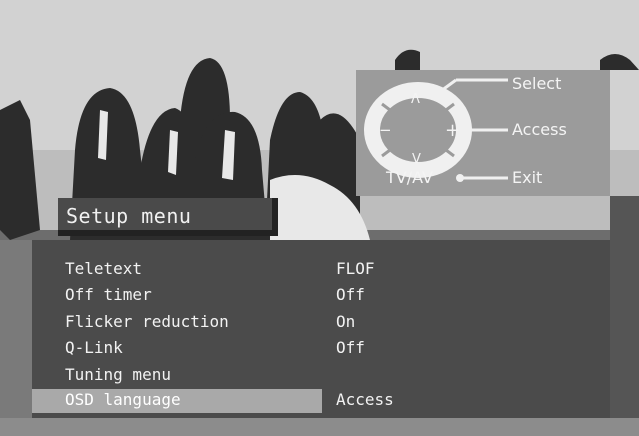 The width and height of the screenshot is (639, 436). What do you see at coordinates (409, 177) in the screenshot?
I see `tv-av-label: TV/AV` at bounding box center [409, 177].